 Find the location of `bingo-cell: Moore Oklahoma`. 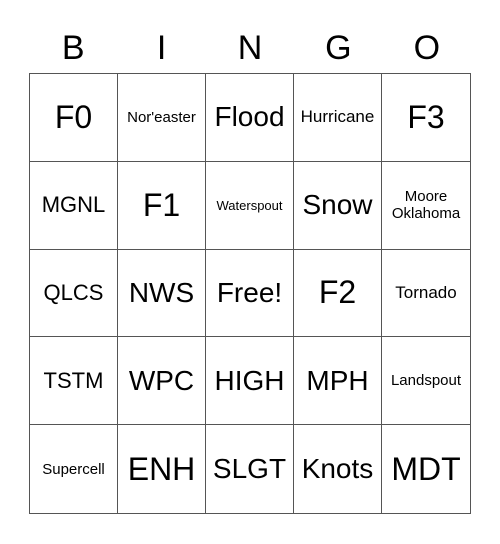

bingo-cell: Moore Oklahoma is located at coordinates (426, 206).